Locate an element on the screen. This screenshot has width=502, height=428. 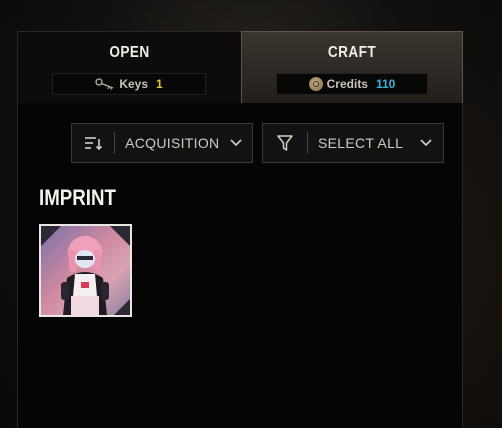
imprint-item-card is located at coordinates (85, 270).